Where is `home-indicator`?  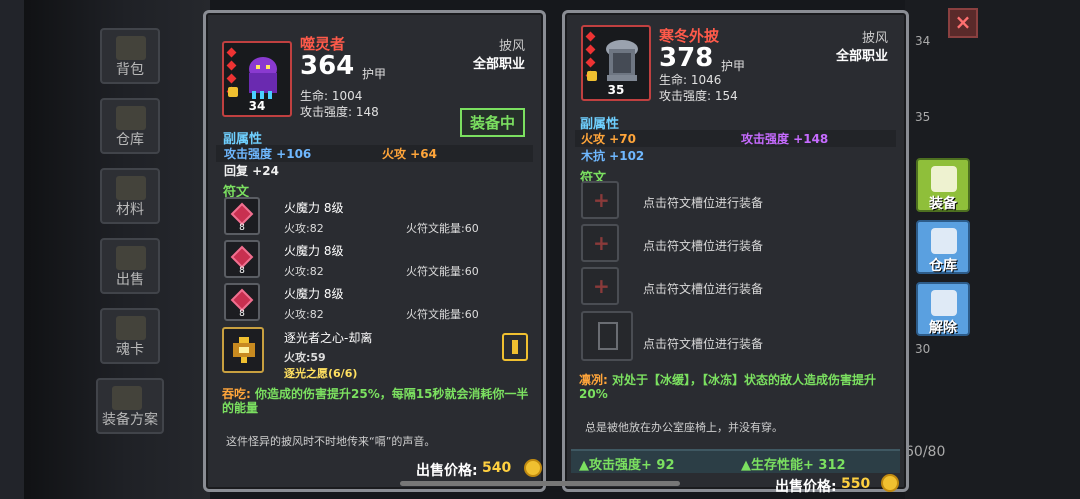 home-indicator is located at coordinates (540, 483).